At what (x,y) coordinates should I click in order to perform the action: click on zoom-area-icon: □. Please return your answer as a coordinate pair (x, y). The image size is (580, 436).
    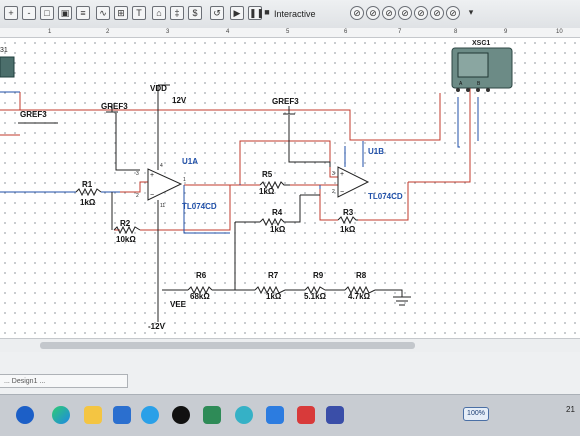
    Looking at the image, I should click on (47, 13).